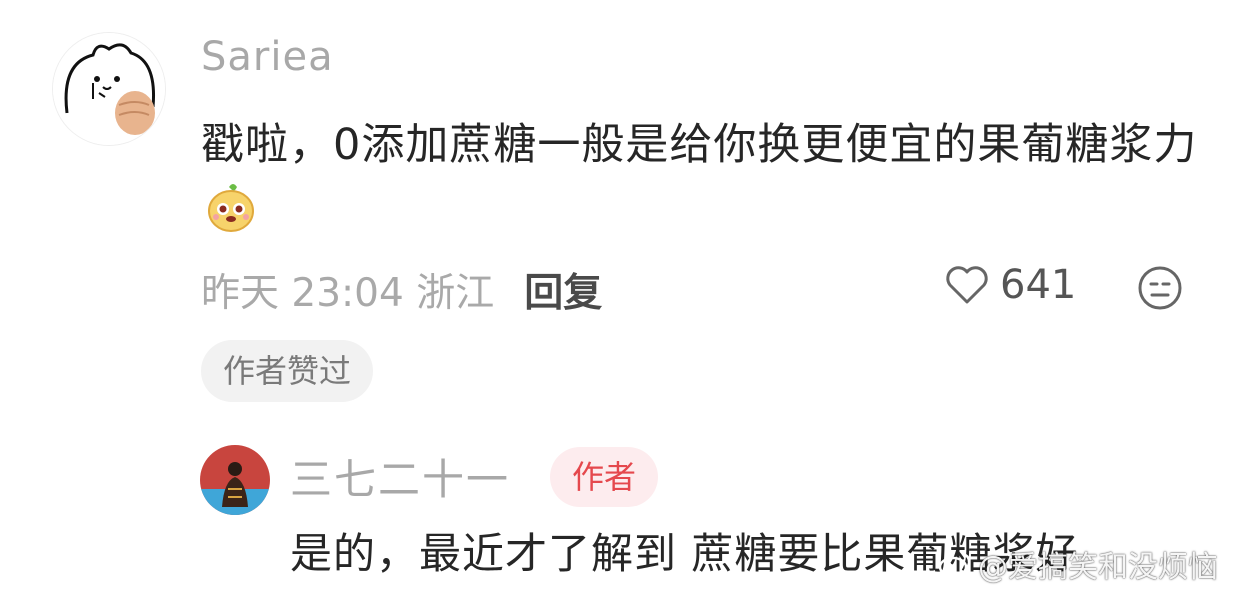  I want to click on like-button: 641, so click(1010, 285).